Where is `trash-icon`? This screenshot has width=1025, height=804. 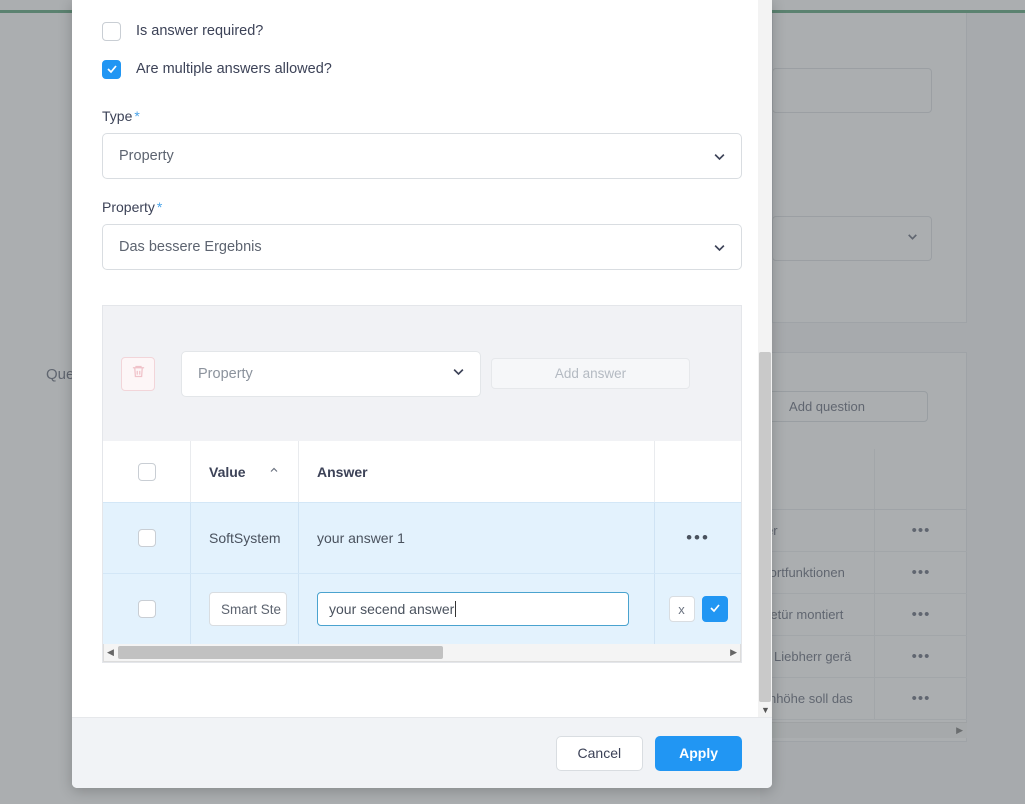
trash-icon is located at coordinates (138, 374).